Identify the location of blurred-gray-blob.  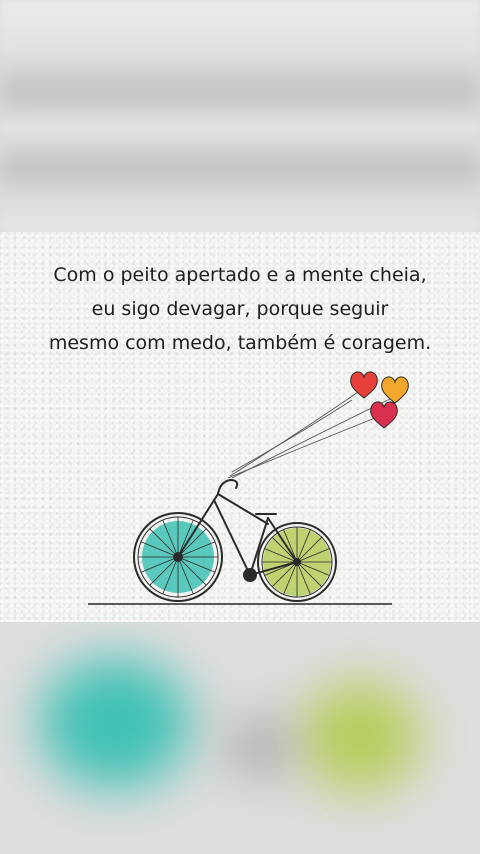
(260, 747).